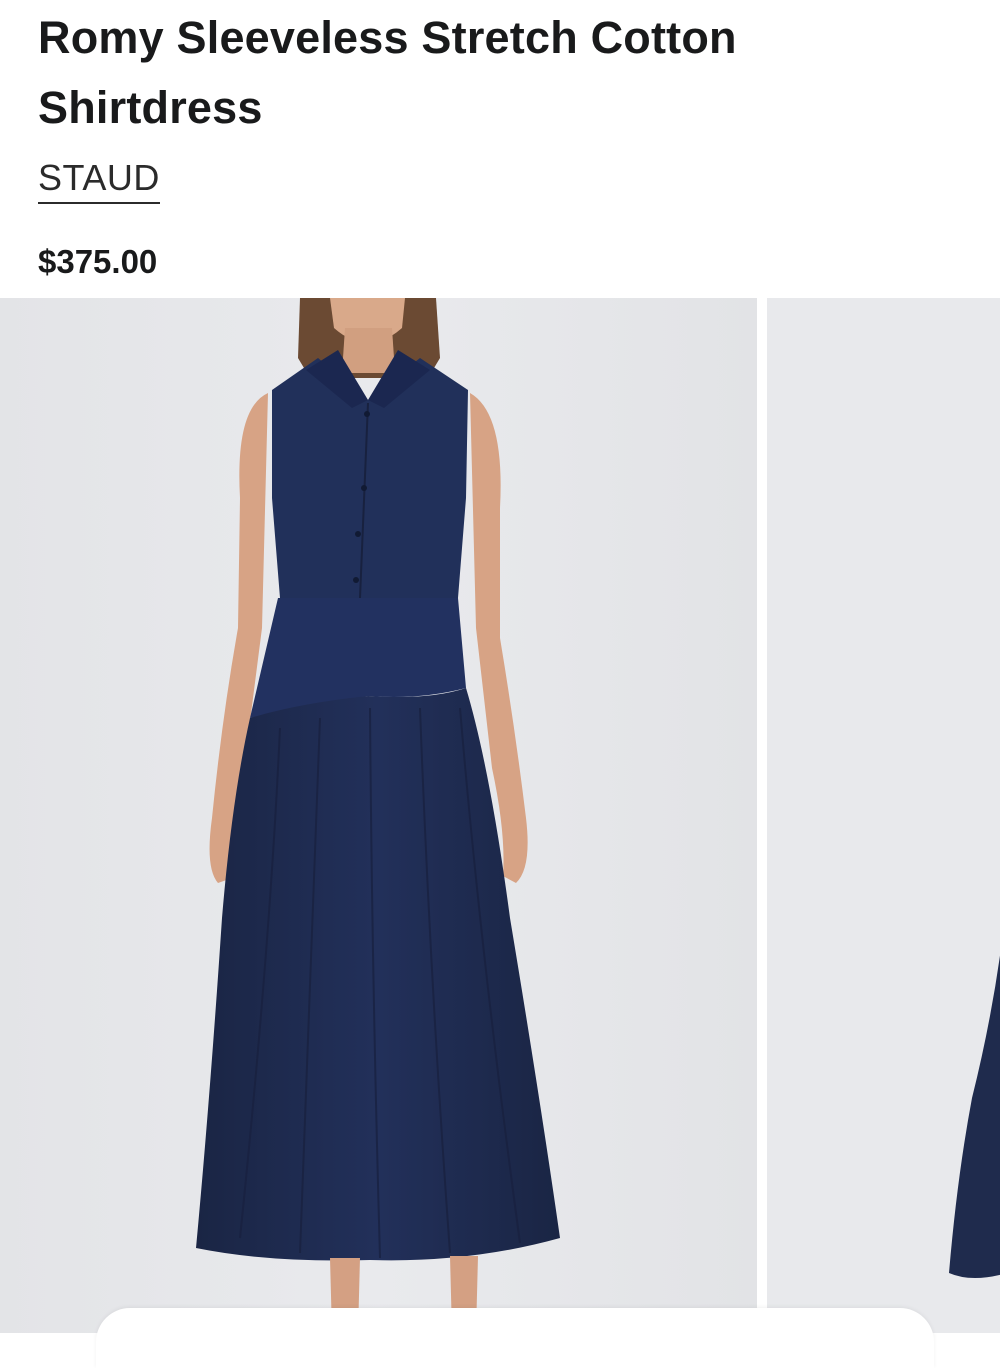 This screenshot has height=1368, width=1000. What do you see at coordinates (515, 1338) in the screenshot?
I see `bottom-sheet` at bounding box center [515, 1338].